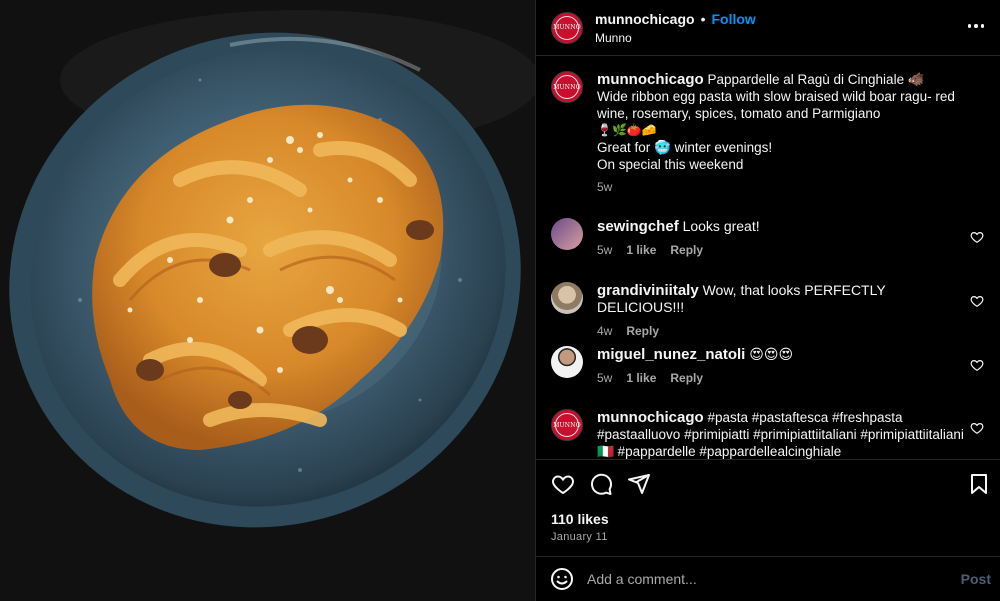 This screenshot has height=601, width=1000. Describe the element at coordinates (562, 579) in the screenshot. I see `emoji-icon` at that location.